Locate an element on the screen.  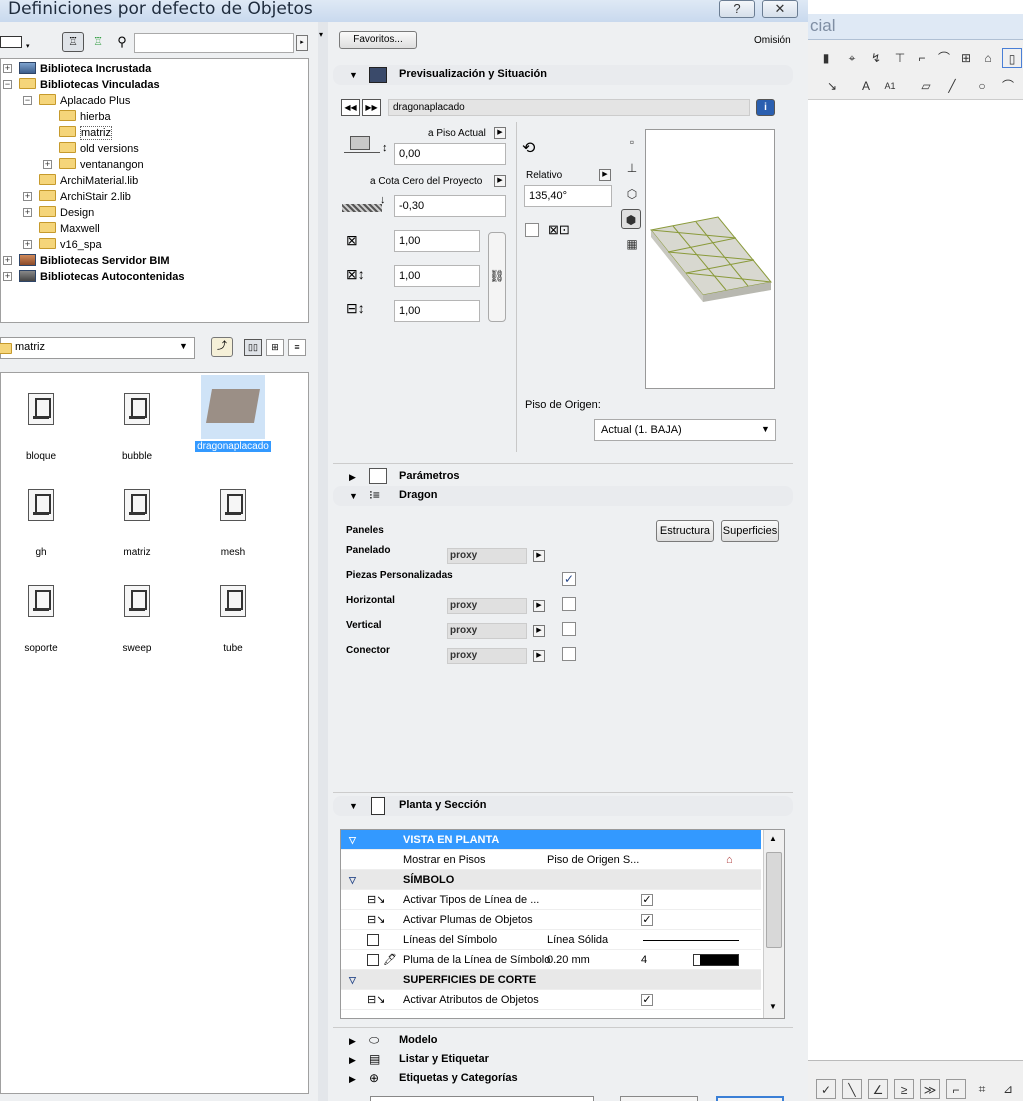
snap-icon: ≫ is located at coordinates (930, 1089).